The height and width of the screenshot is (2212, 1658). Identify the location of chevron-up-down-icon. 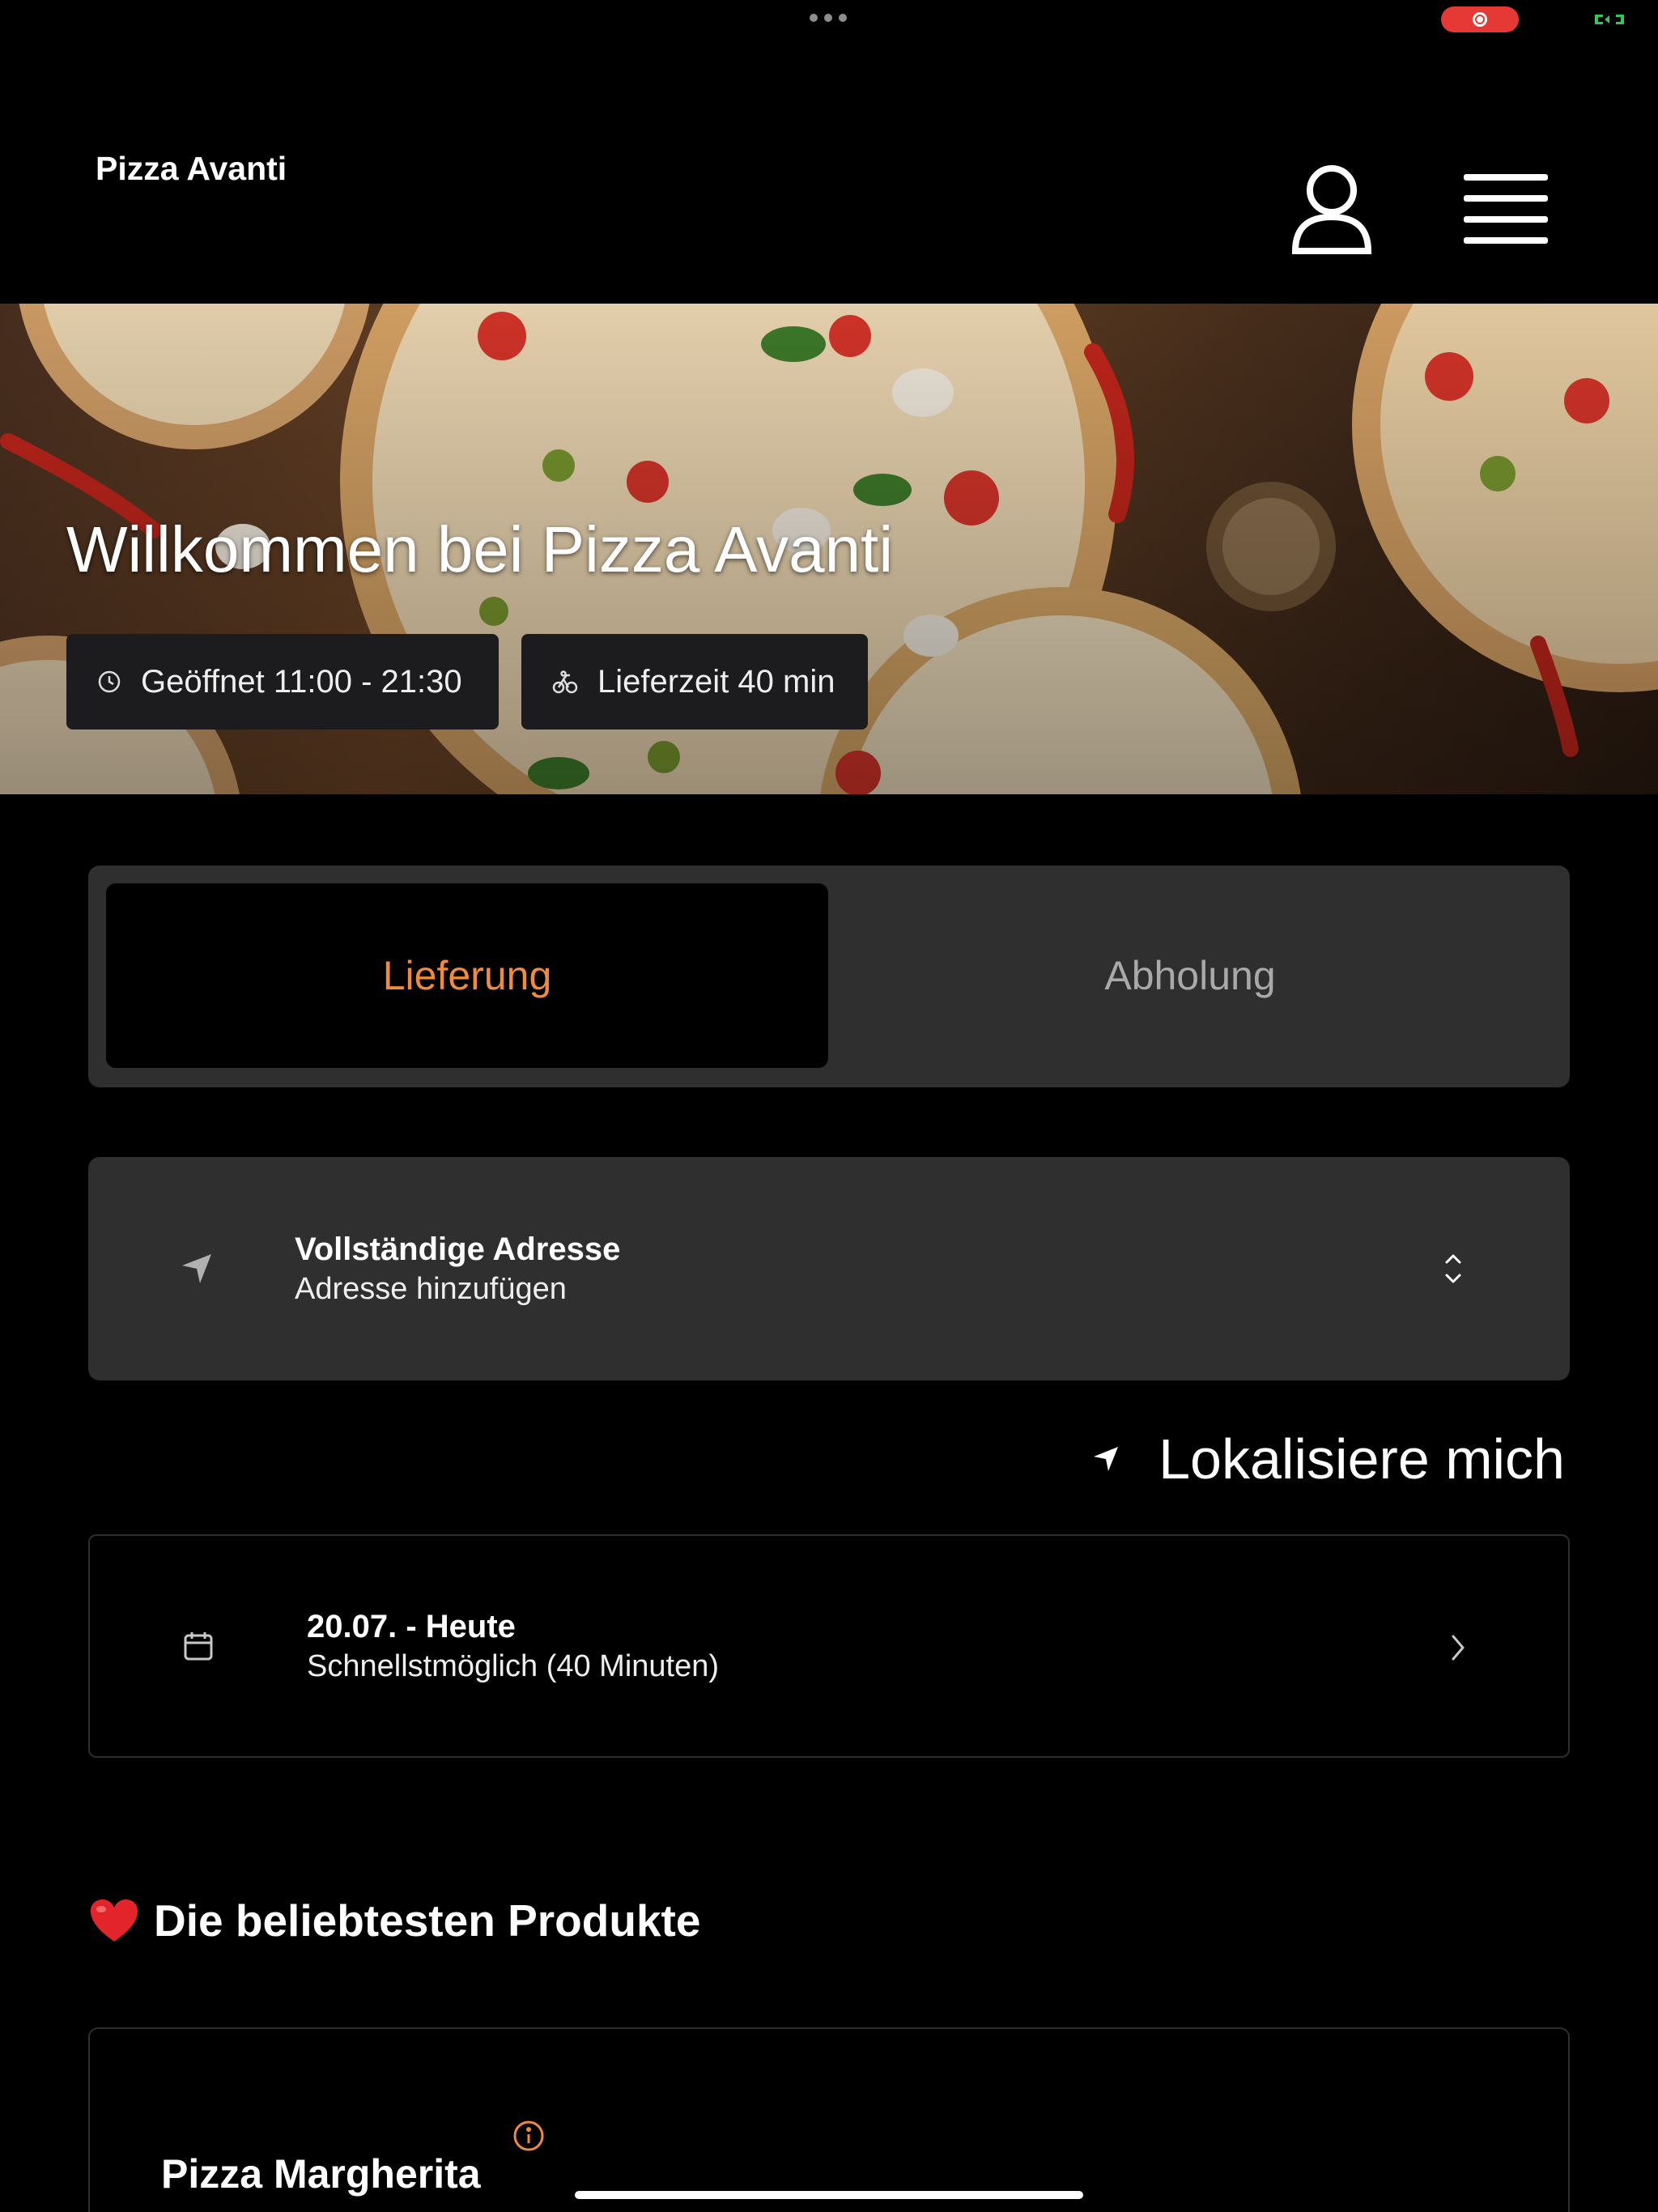
(1453, 1269).